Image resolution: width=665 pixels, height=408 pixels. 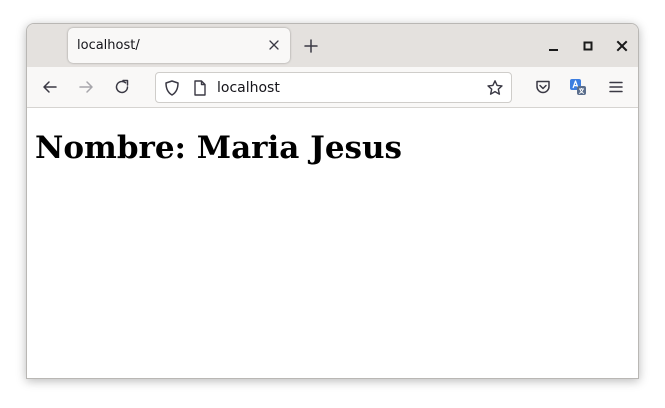 I want to click on reload-icon, so click(x=122, y=87).